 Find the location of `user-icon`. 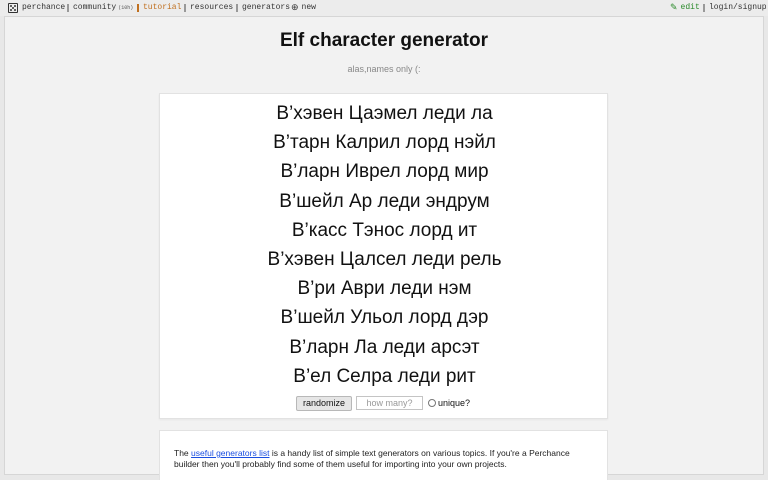

user-icon is located at coordinates (704, 8).